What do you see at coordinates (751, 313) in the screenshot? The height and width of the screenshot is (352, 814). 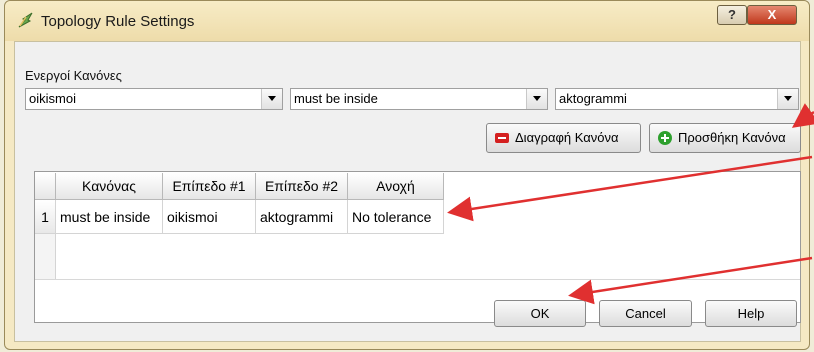 I see `help-button: Help` at bounding box center [751, 313].